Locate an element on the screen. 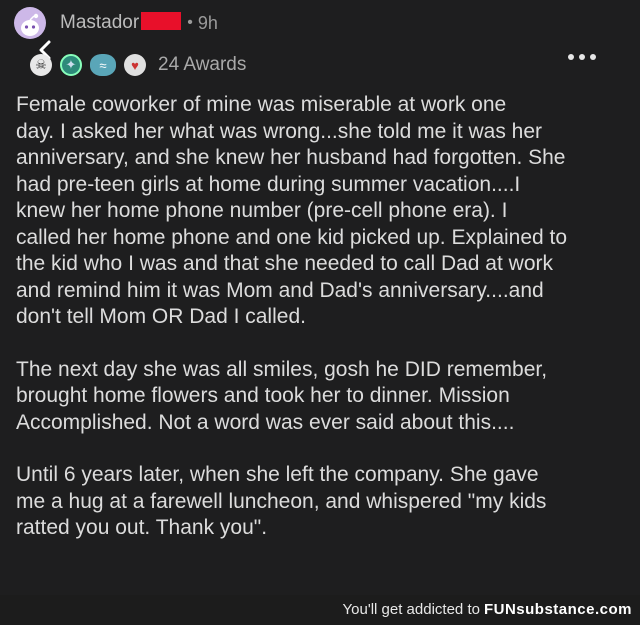  medal-award-icon: ✦ is located at coordinates (71, 65).